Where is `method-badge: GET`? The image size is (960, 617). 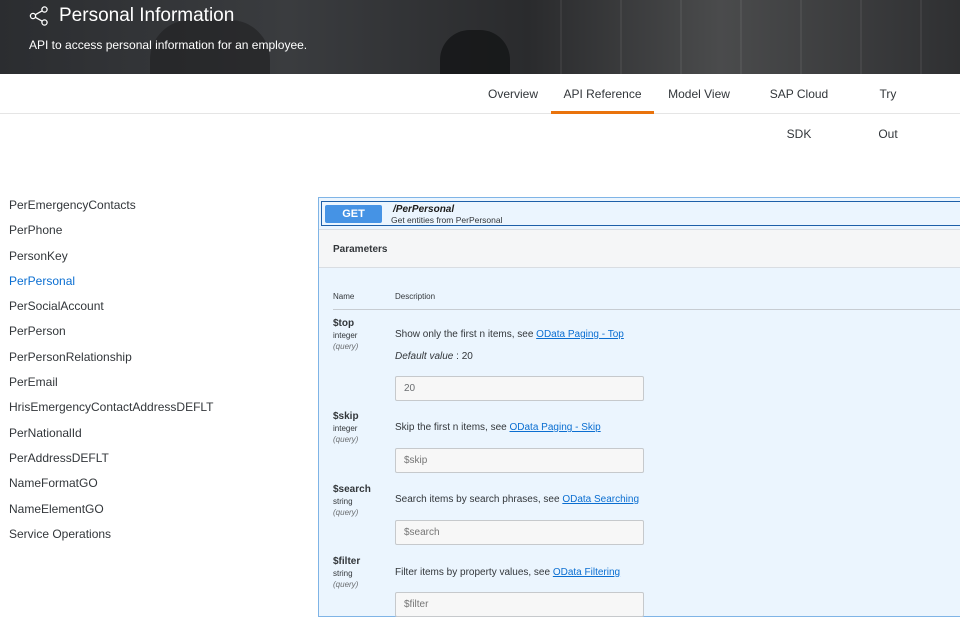
method-badge: GET is located at coordinates (353, 214).